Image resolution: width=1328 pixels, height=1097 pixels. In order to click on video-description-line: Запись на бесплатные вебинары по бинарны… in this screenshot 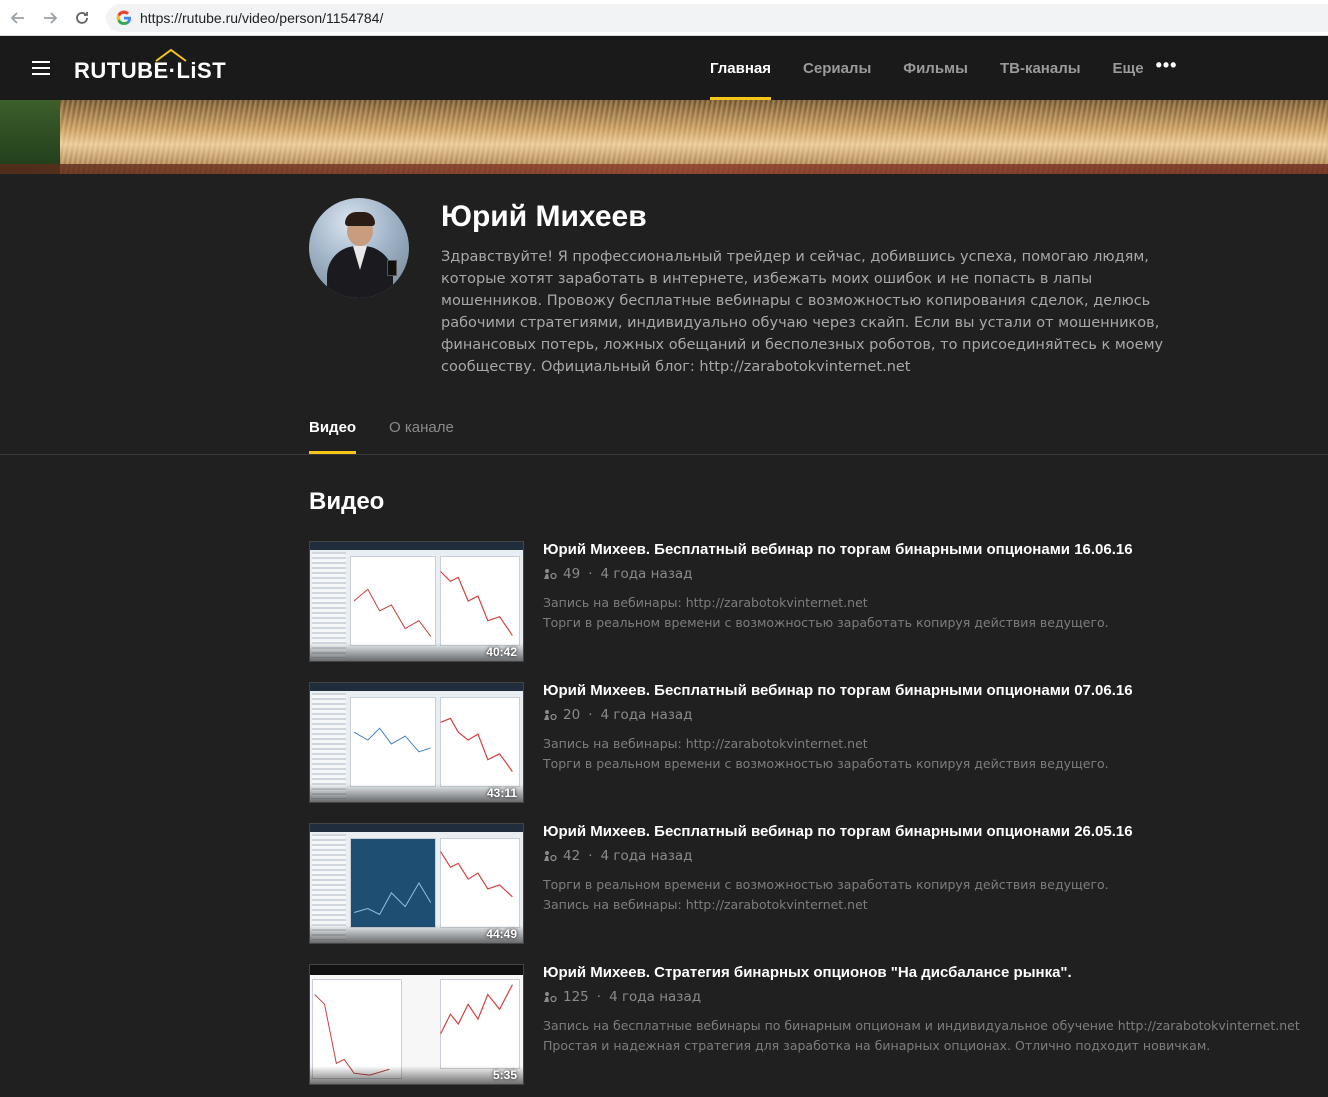, I will do `click(921, 1025)`.